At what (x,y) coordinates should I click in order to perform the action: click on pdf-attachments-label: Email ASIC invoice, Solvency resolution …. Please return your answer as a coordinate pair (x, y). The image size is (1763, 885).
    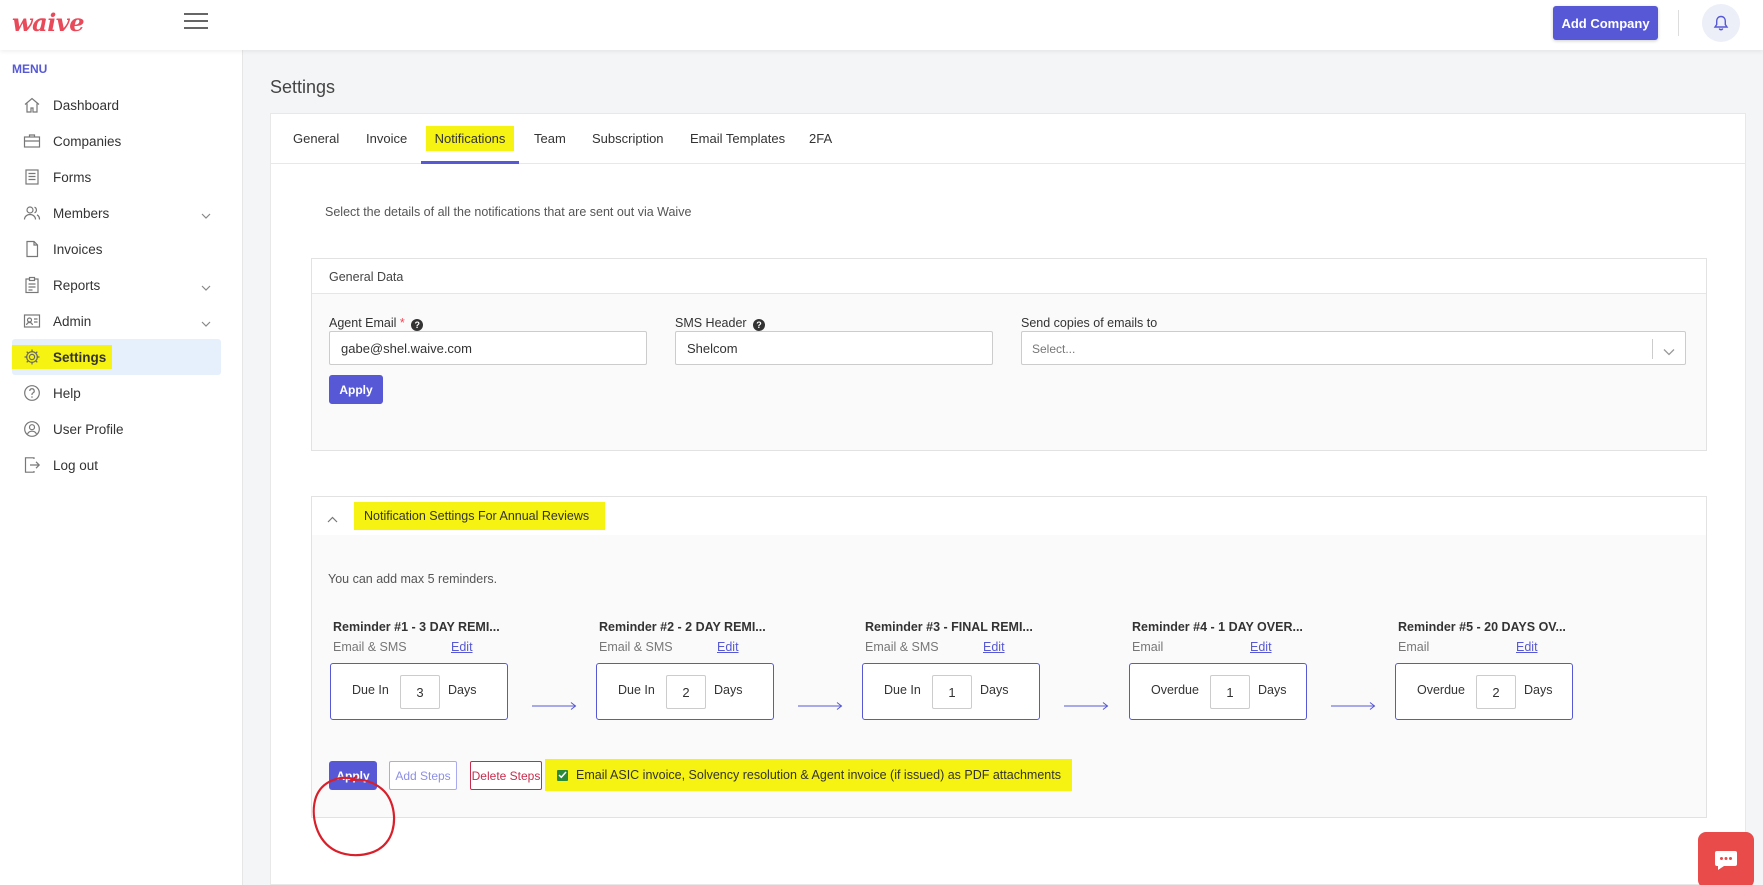
    Looking at the image, I should click on (818, 775).